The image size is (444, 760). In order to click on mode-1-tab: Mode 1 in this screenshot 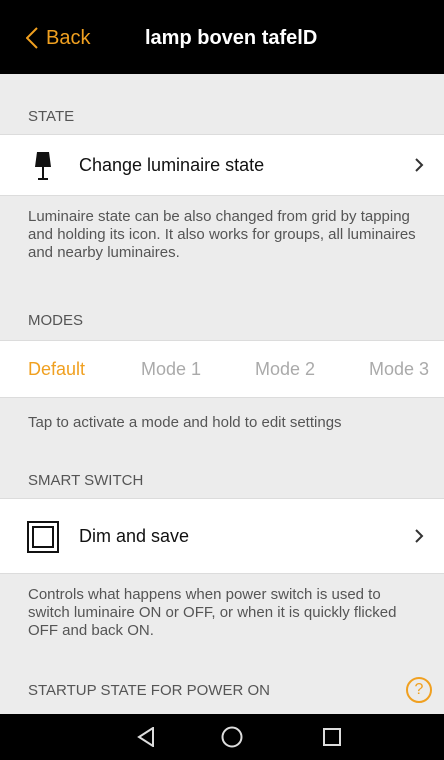, I will do `click(171, 369)`.